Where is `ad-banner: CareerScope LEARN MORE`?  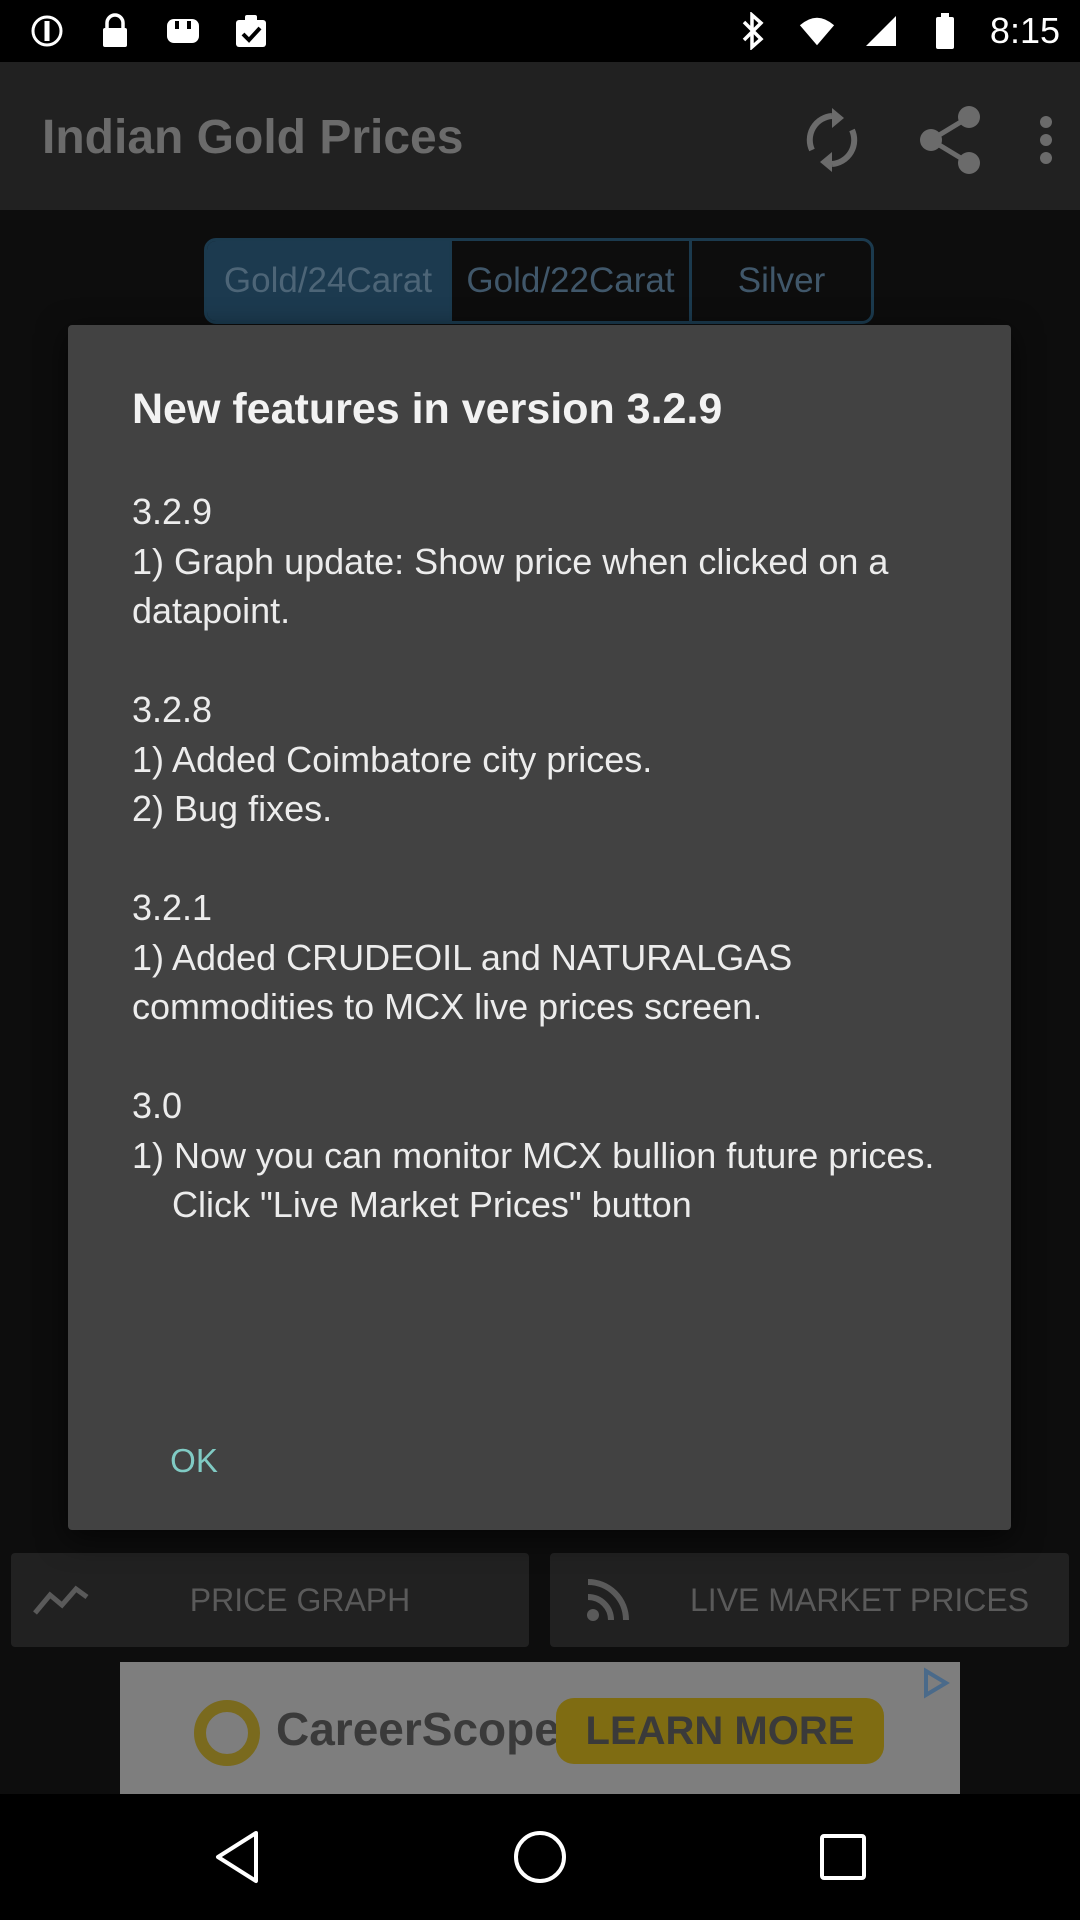
ad-banner: CareerScope LEARN MORE is located at coordinates (540, 1728).